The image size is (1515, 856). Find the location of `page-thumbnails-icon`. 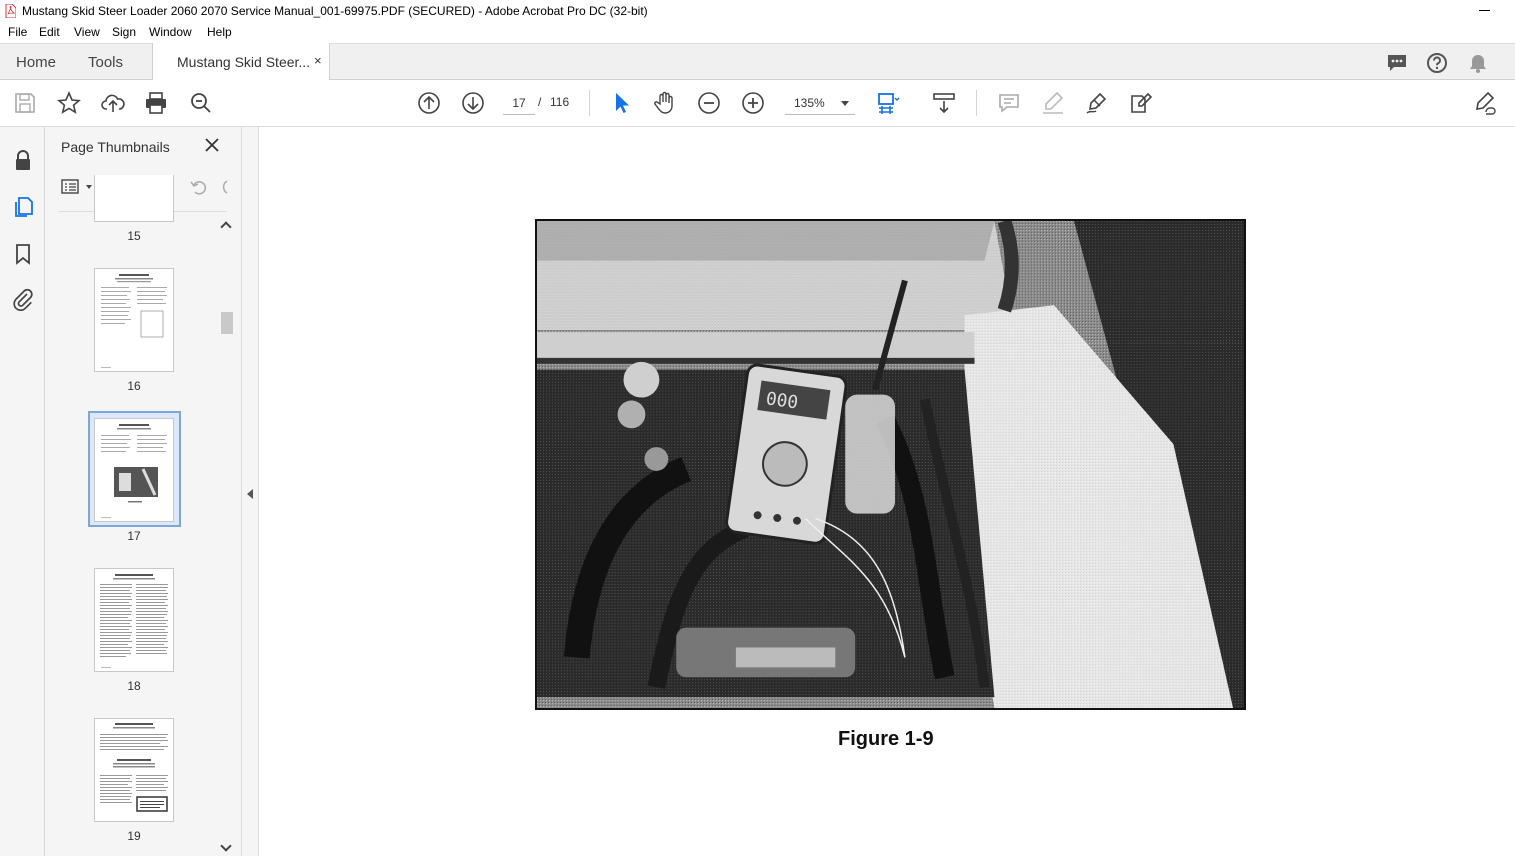

page-thumbnails-icon is located at coordinates (23, 207).